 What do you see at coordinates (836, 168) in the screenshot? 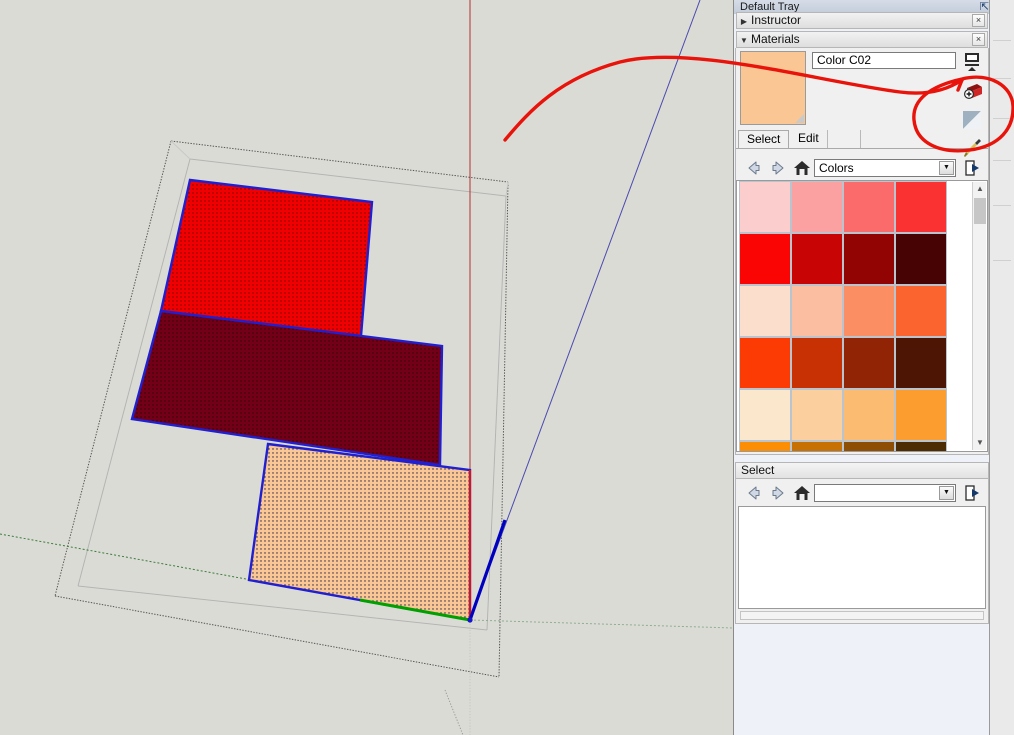
I see `material-library-value: Colors` at bounding box center [836, 168].